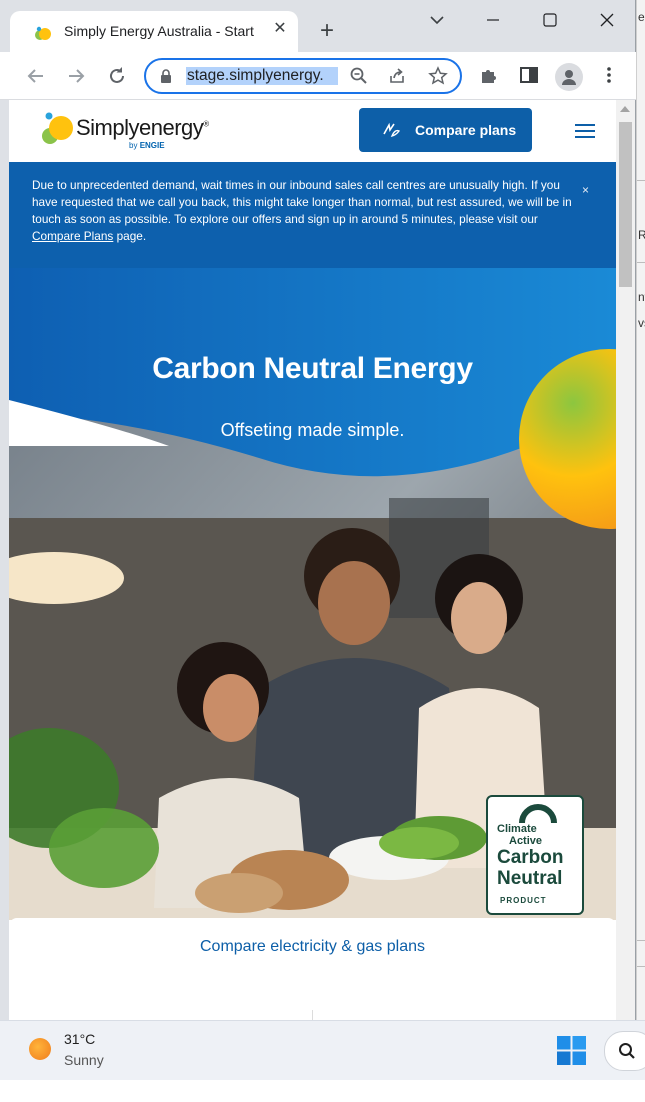  Describe the element at coordinates (520, 835) in the screenshot. I see `badge-climate-active: Climate Active` at that location.